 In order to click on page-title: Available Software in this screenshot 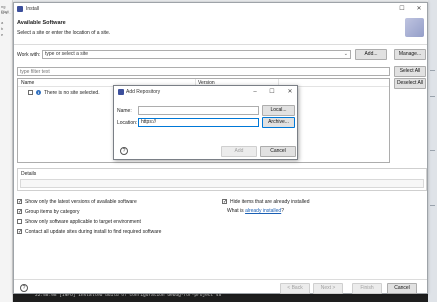, I will do `click(41, 23)`.